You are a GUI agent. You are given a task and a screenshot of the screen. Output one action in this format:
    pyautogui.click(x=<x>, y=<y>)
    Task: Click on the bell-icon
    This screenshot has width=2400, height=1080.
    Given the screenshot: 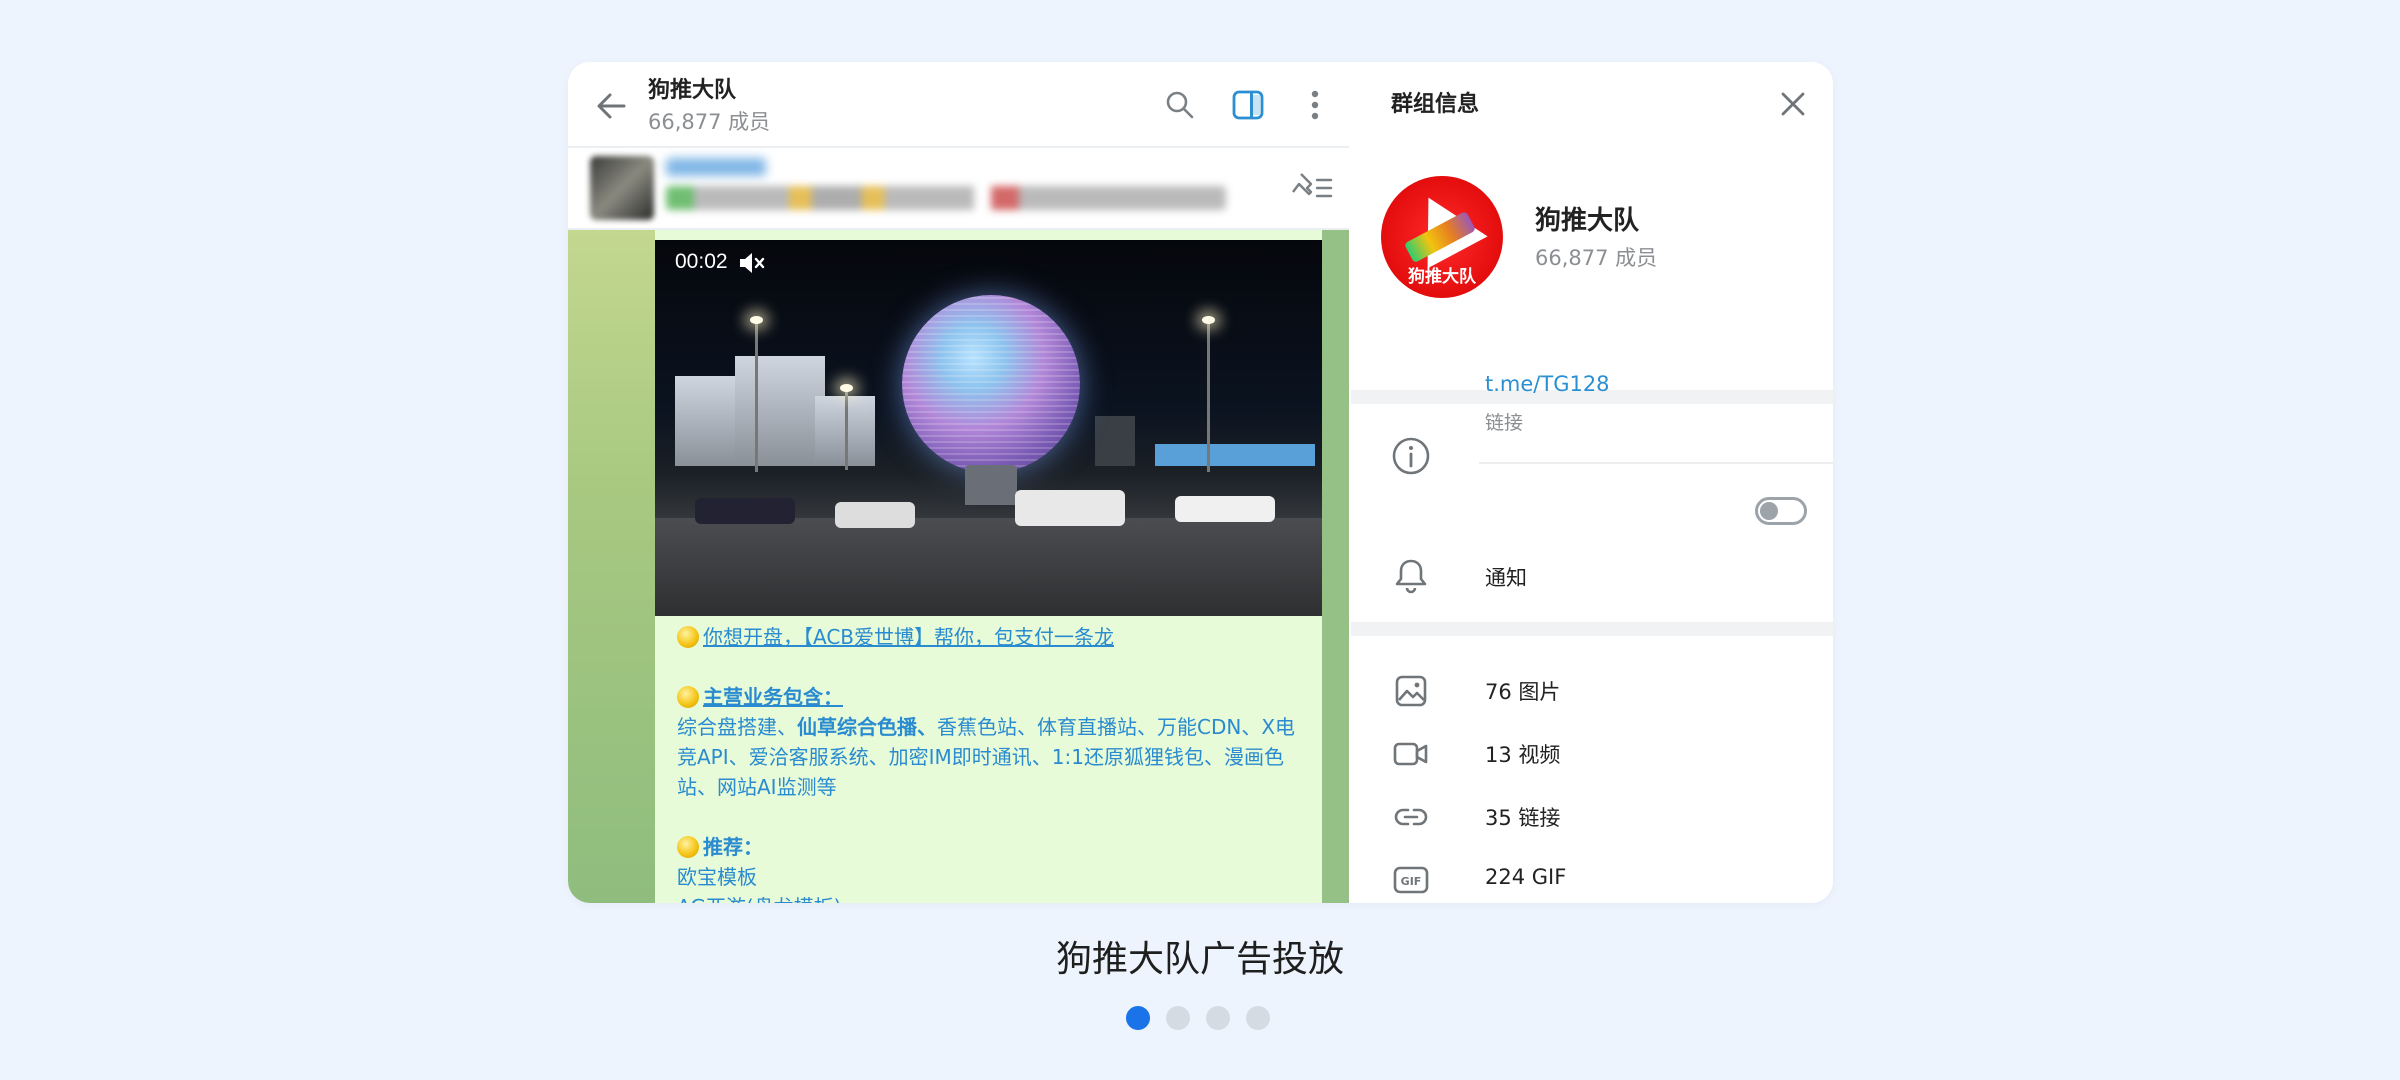 What is the action you would take?
    pyautogui.click(x=1411, y=576)
    